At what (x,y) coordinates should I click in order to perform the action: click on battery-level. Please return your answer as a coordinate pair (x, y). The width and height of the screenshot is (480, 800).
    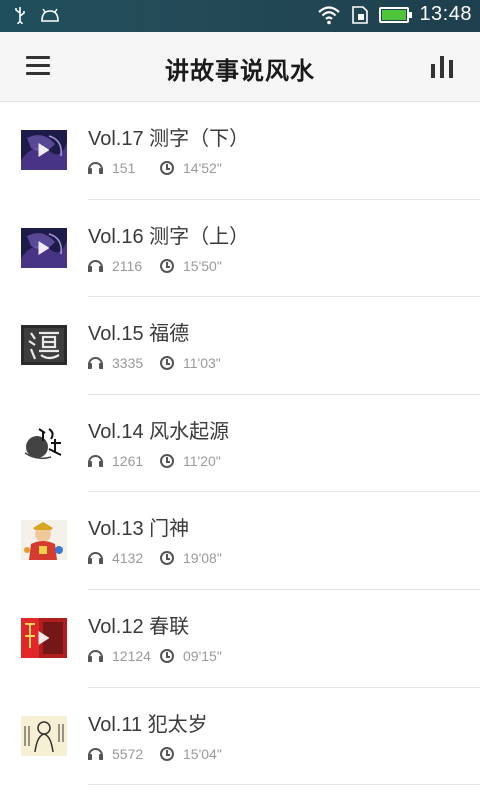
    Looking at the image, I should click on (394, 14).